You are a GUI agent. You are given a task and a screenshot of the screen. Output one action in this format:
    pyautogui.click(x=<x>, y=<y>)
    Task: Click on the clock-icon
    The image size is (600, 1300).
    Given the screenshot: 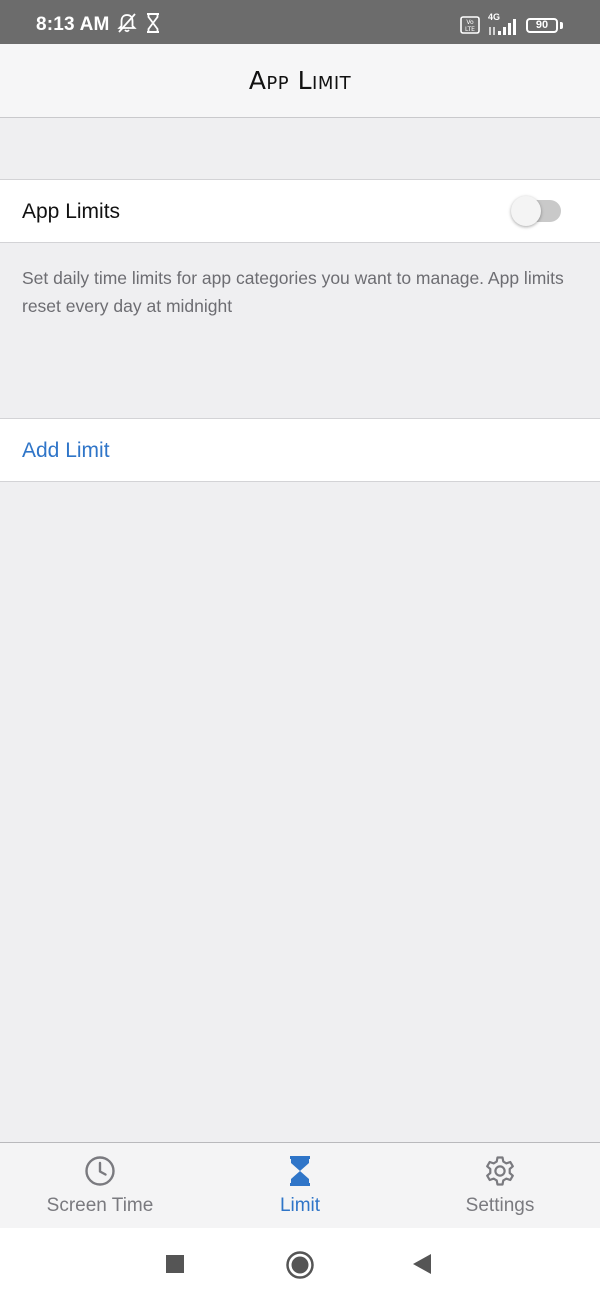 What is the action you would take?
    pyautogui.click(x=100, y=1171)
    